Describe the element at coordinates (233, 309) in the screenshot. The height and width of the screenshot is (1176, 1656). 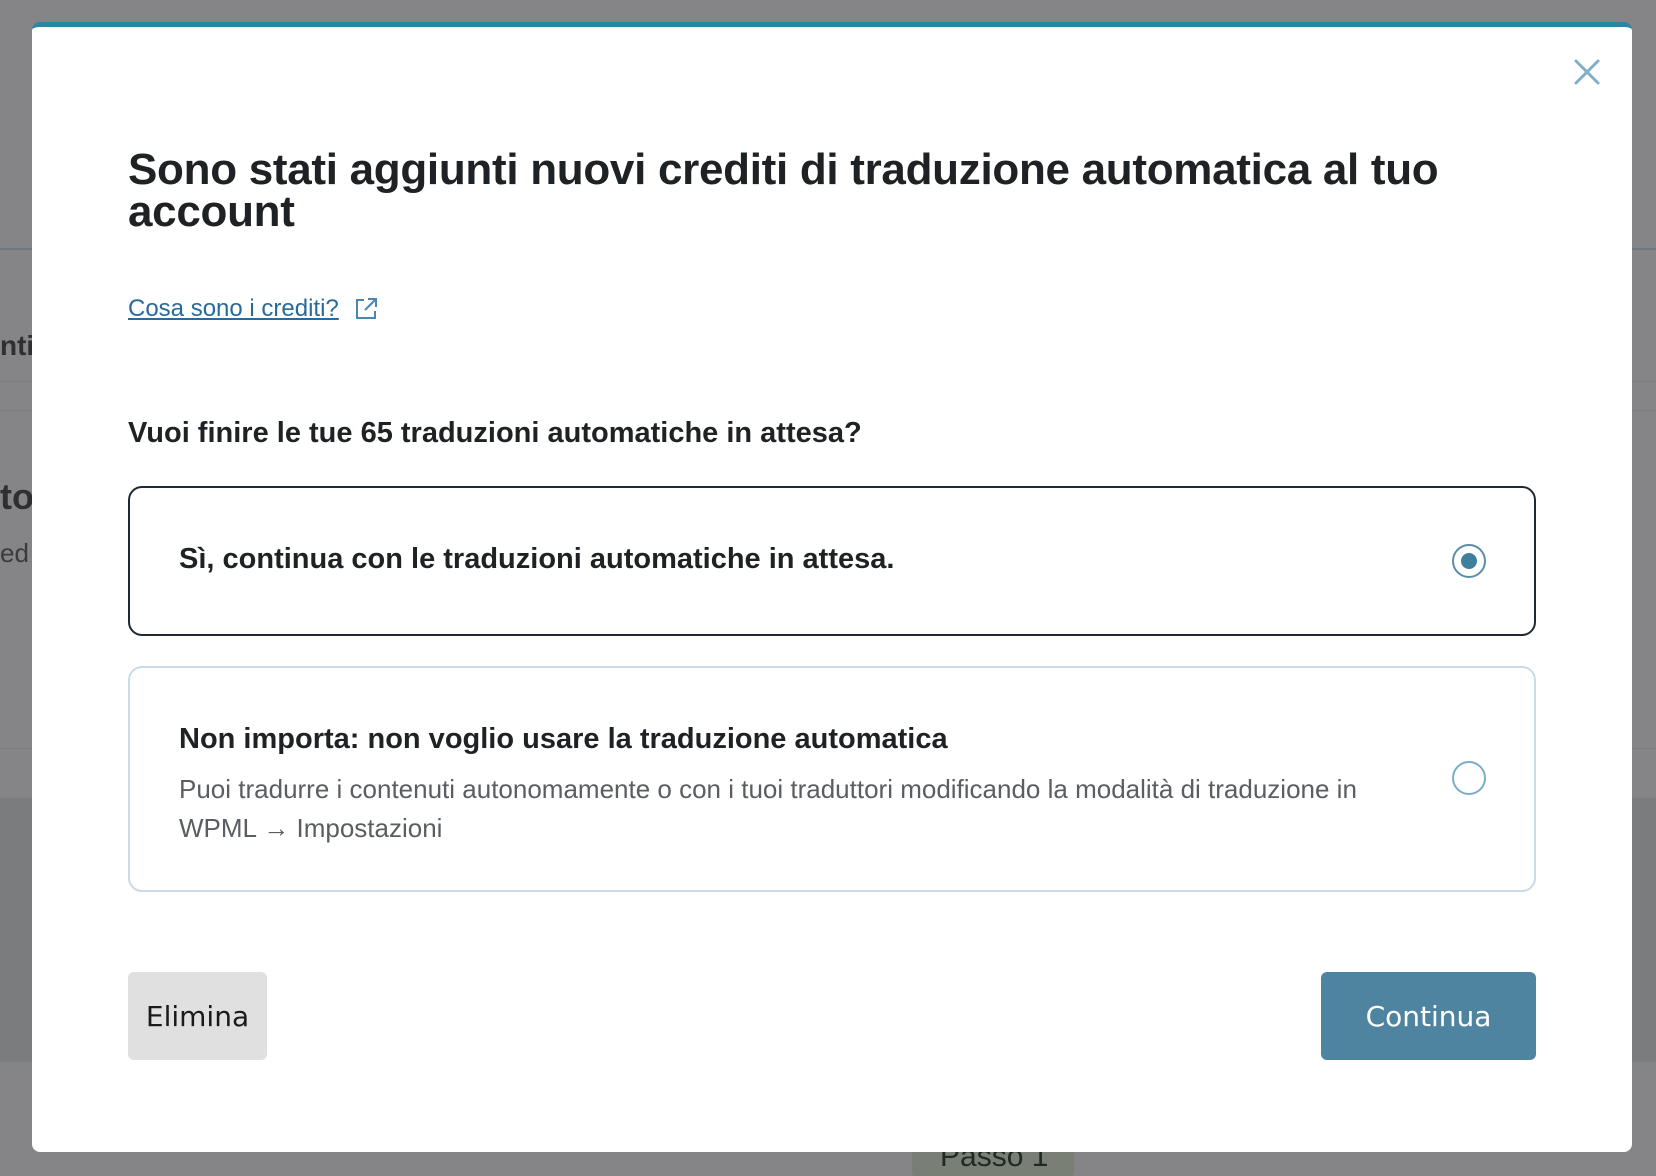
I see `help-link: Cosa sono i crediti?` at that location.